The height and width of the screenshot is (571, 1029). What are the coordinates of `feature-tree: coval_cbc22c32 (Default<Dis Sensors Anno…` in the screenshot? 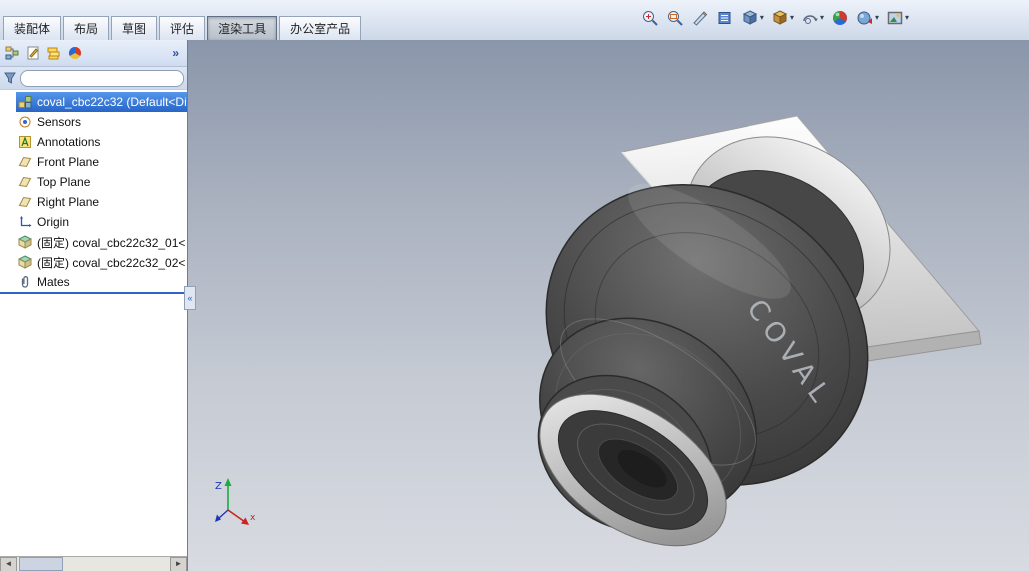 It's located at (93, 191).